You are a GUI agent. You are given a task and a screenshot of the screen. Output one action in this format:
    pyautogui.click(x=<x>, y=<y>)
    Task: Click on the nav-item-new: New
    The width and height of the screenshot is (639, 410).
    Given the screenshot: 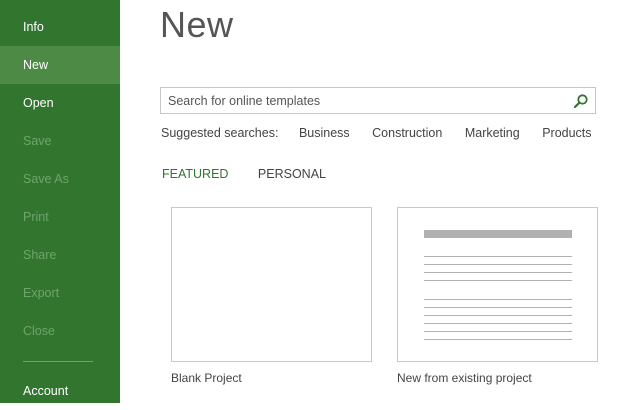 What is the action you would take?
    pyautogui.click(x=60, y=65)
    